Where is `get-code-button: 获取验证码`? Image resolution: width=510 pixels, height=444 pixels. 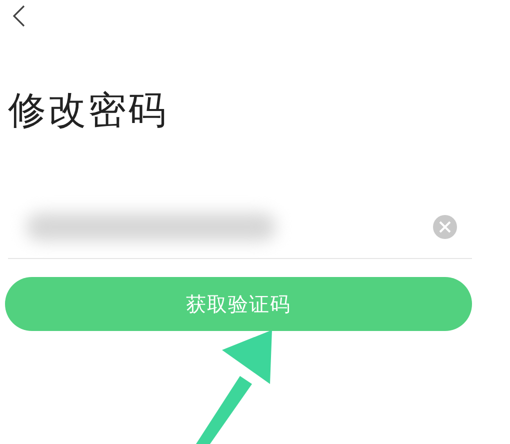
get-code-button: 获取验证码 is located at coordinates (238, 304).